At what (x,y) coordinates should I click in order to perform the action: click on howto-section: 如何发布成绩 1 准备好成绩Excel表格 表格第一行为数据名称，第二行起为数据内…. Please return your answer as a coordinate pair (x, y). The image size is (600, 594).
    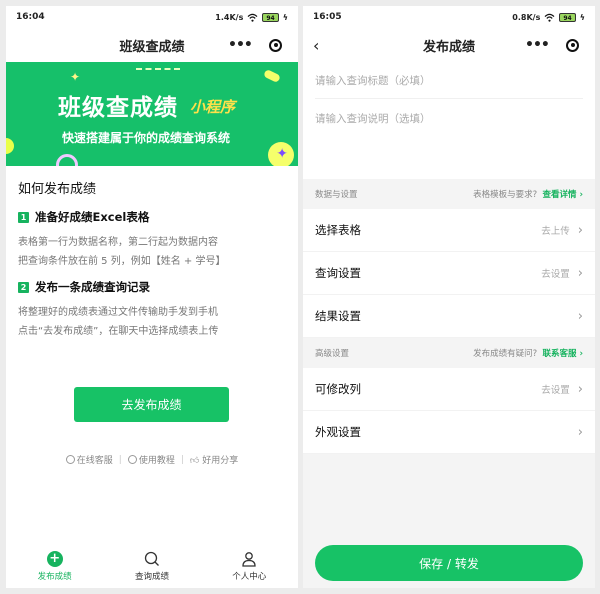
    Looking at the image, I should click on (152, 253).